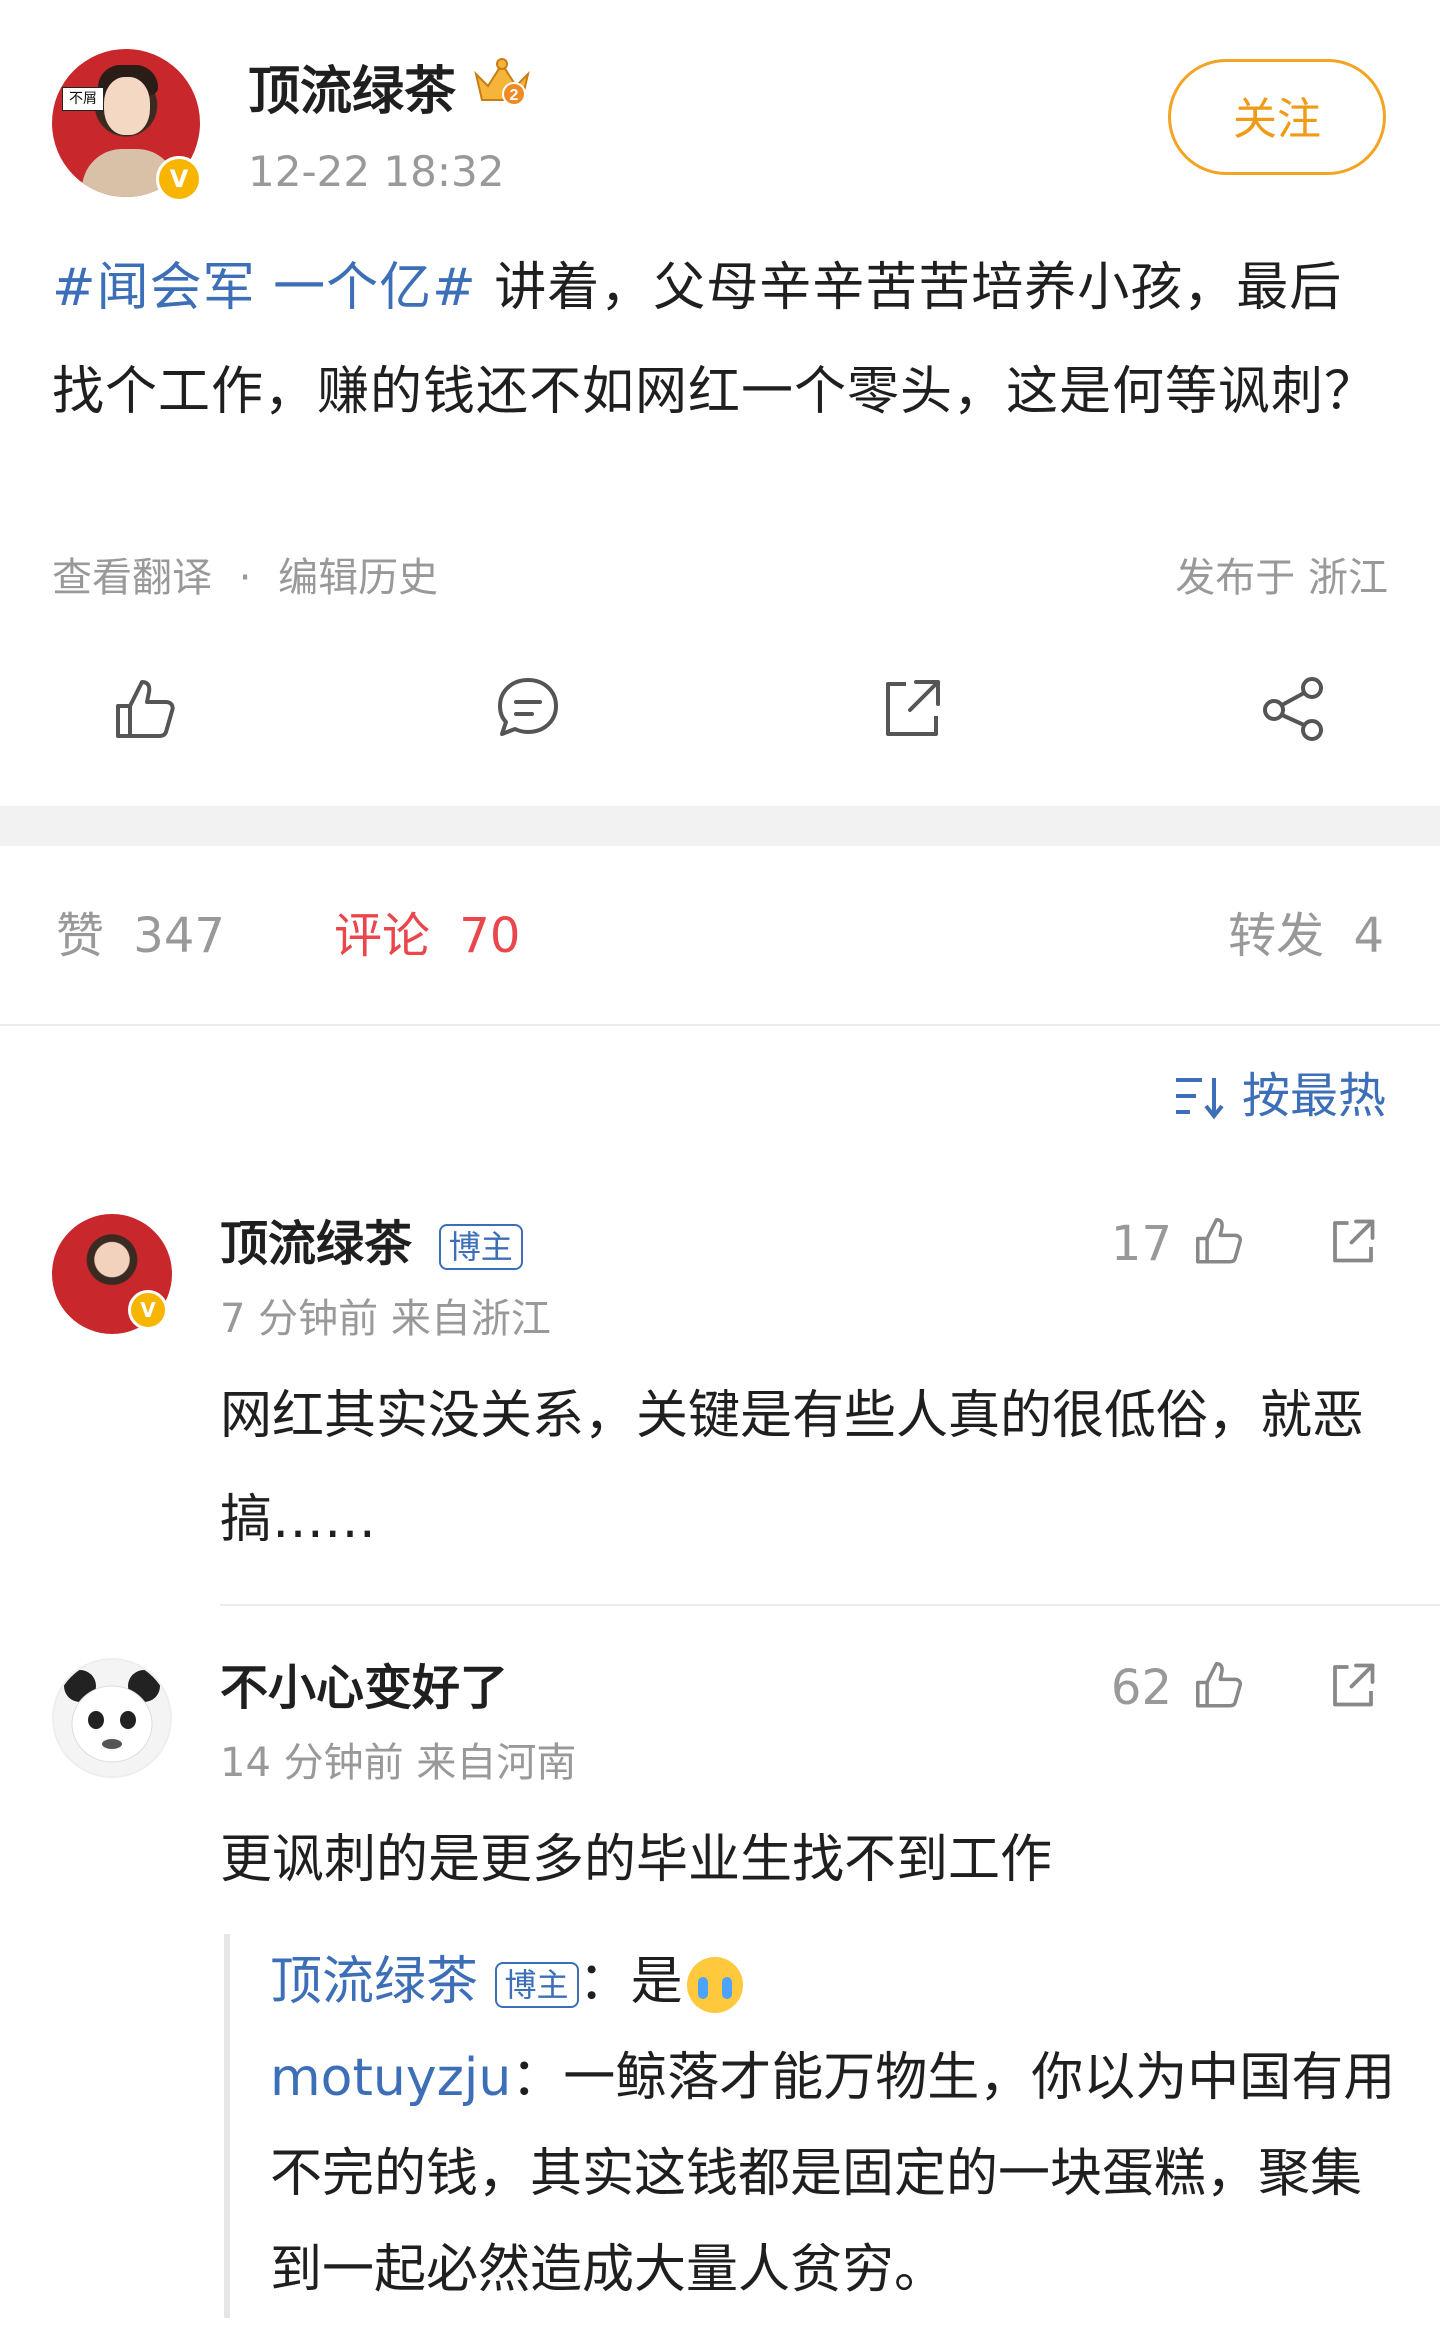 Image resolution: width=1440 pixels, height=2325 pixels. I want to click on avatar-face, so click(127, 106).